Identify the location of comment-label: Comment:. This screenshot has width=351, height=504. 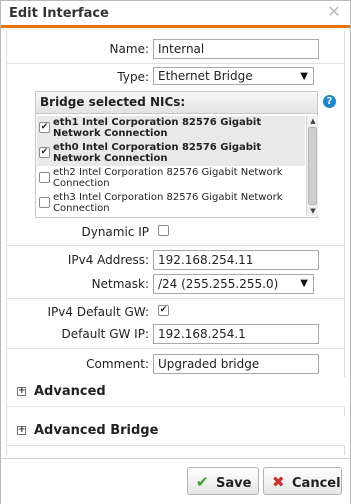
(117, 364).